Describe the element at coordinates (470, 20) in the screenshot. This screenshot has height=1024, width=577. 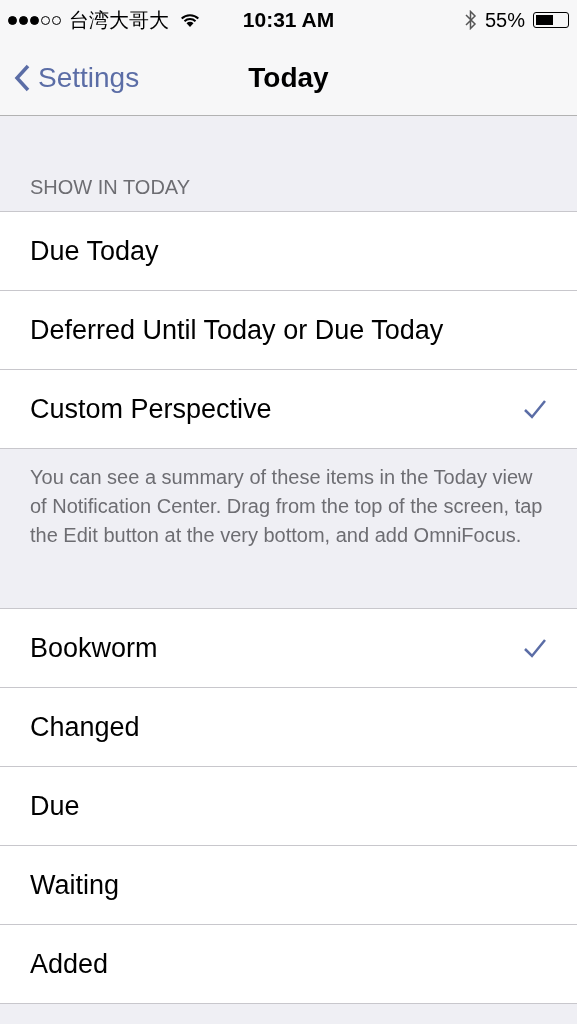
I see `bluetooth-icon` at that location.